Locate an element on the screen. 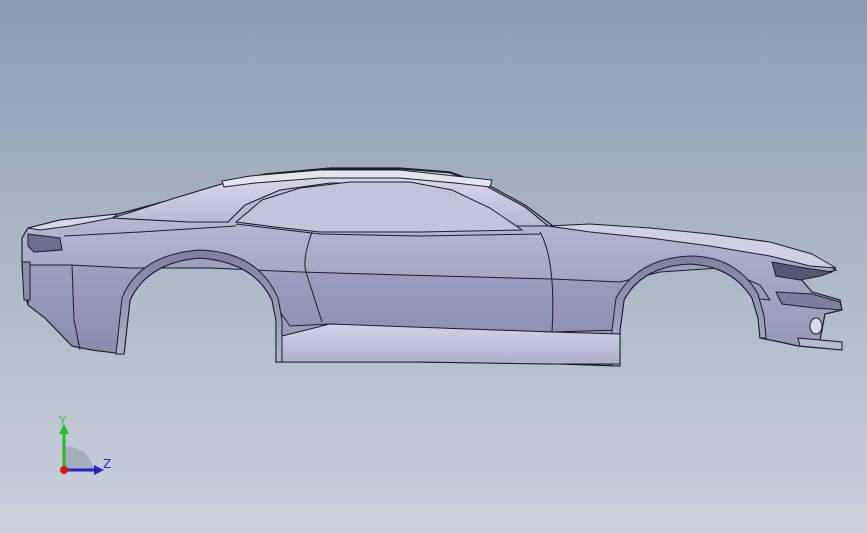 The width and height of the screenshot is (867, 533). z-axis-label: Z is located at coordinates (107, 464).